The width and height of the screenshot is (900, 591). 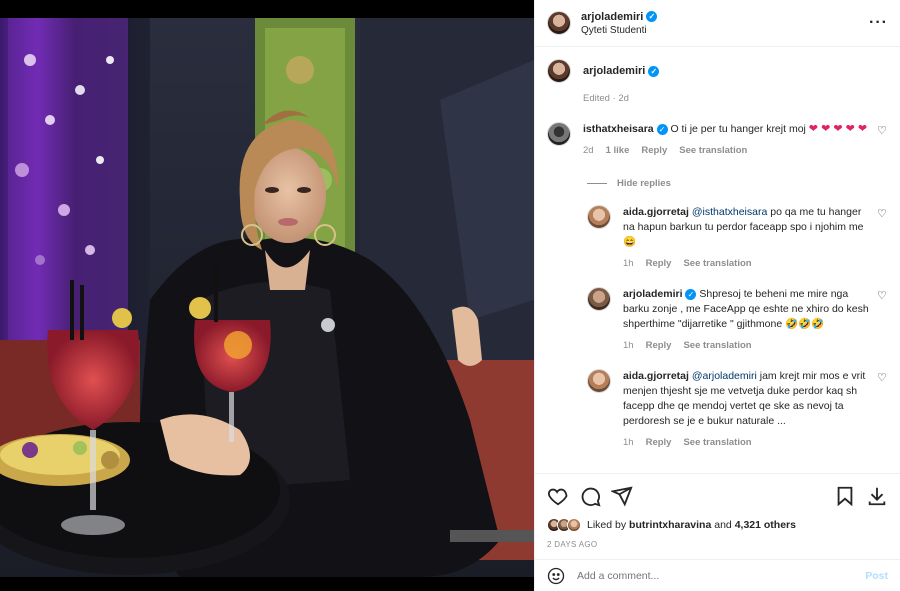 What do you see at coordinates (670, 525) in the screenshot?
I see `liked-by-user: butrintxharavina` at bounding box center [670, 525].